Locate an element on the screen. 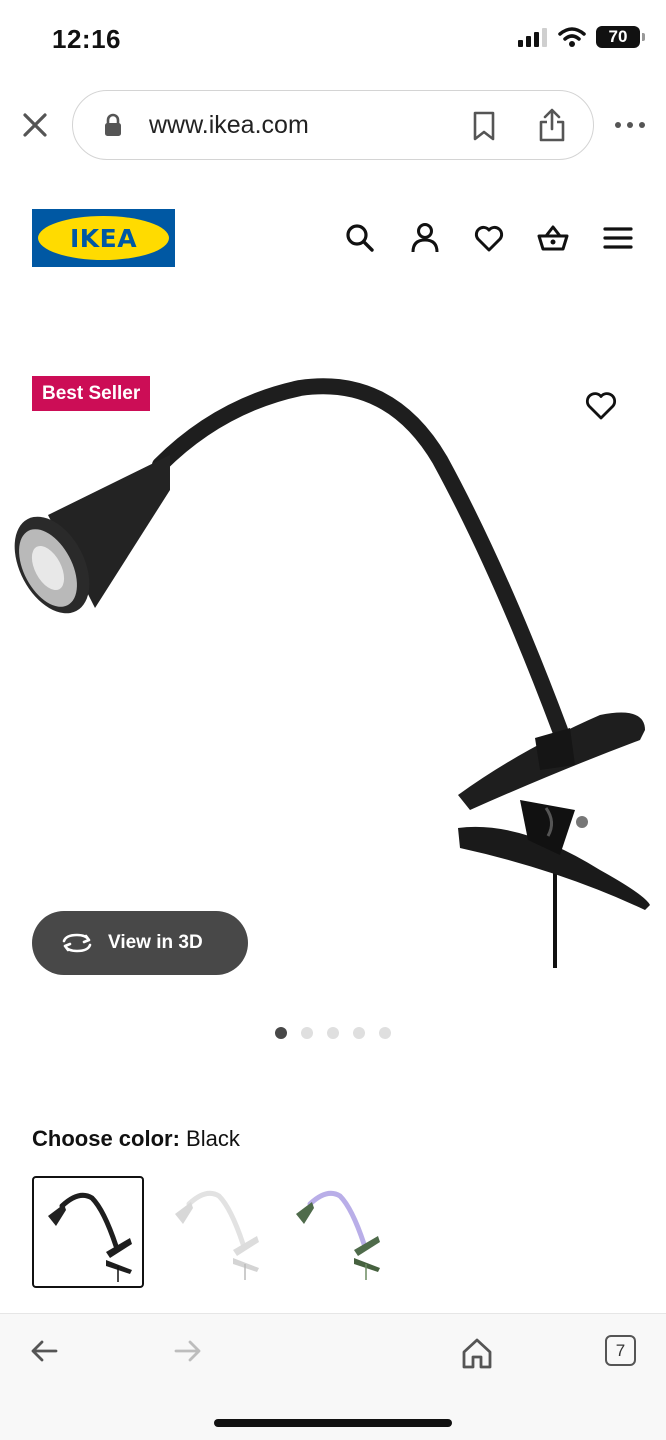 This screenshot has width=666, height=1440. wifi-icon is located at coordinates (572, 37).